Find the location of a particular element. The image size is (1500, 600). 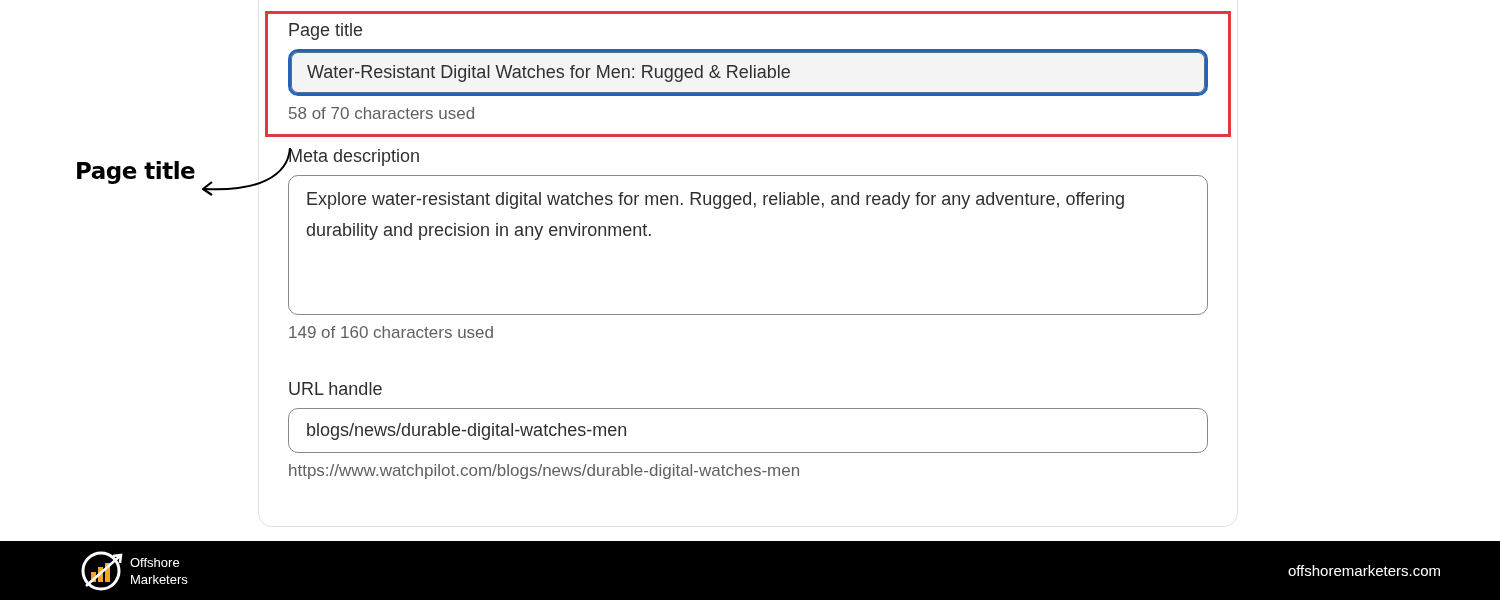

help-text: 58 of 70 characters used is located at coordinates (382, 114).